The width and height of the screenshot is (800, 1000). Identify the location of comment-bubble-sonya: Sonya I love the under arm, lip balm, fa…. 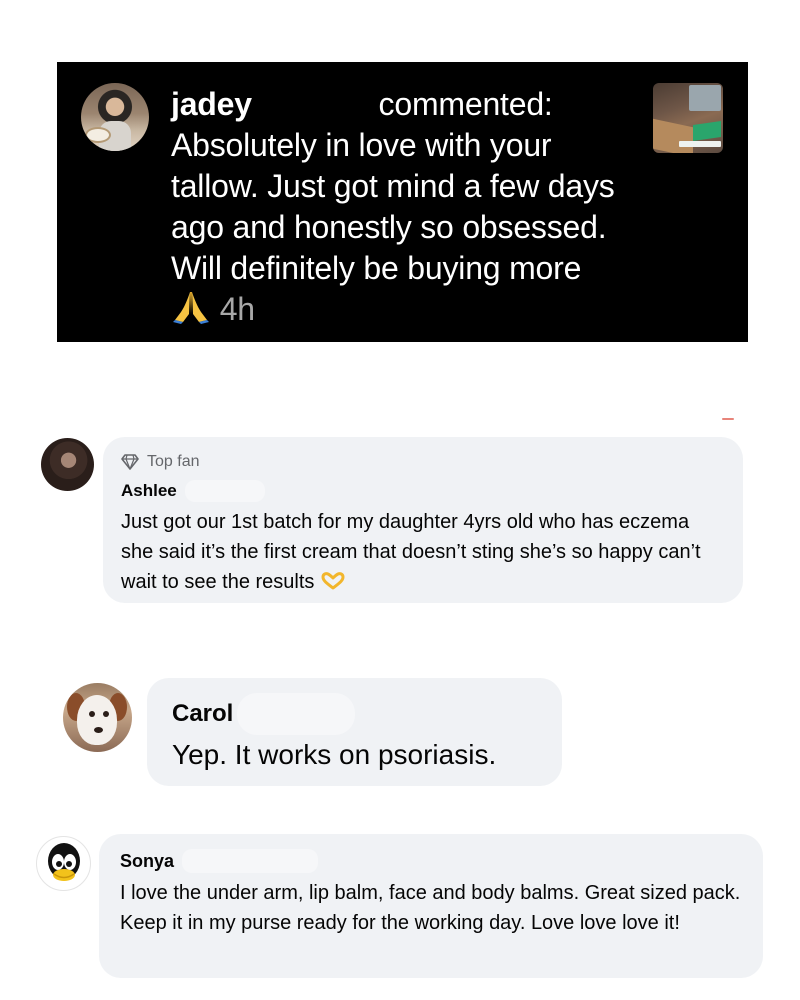
(431, 906).